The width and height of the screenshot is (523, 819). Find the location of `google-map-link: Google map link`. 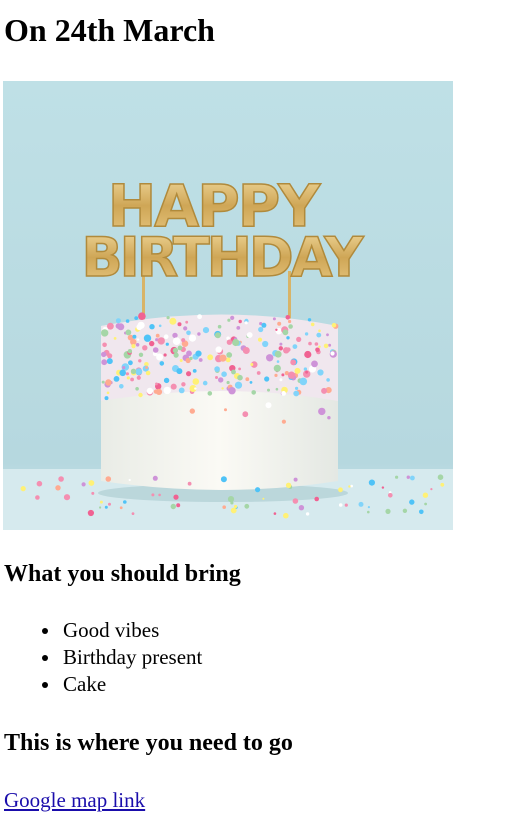

google-map-link: Google map link is located at coordinates (74, 800).